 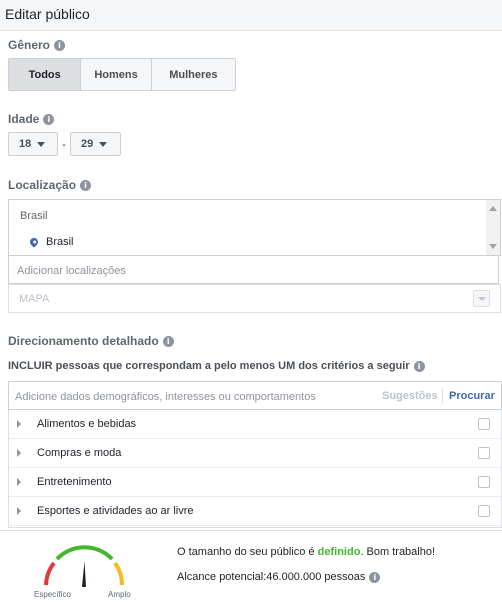 What do you see at coordinates (119, 594) in the screenshot?
I see `gauge-broad-label: Amplo` at bounding box center [119, 594].